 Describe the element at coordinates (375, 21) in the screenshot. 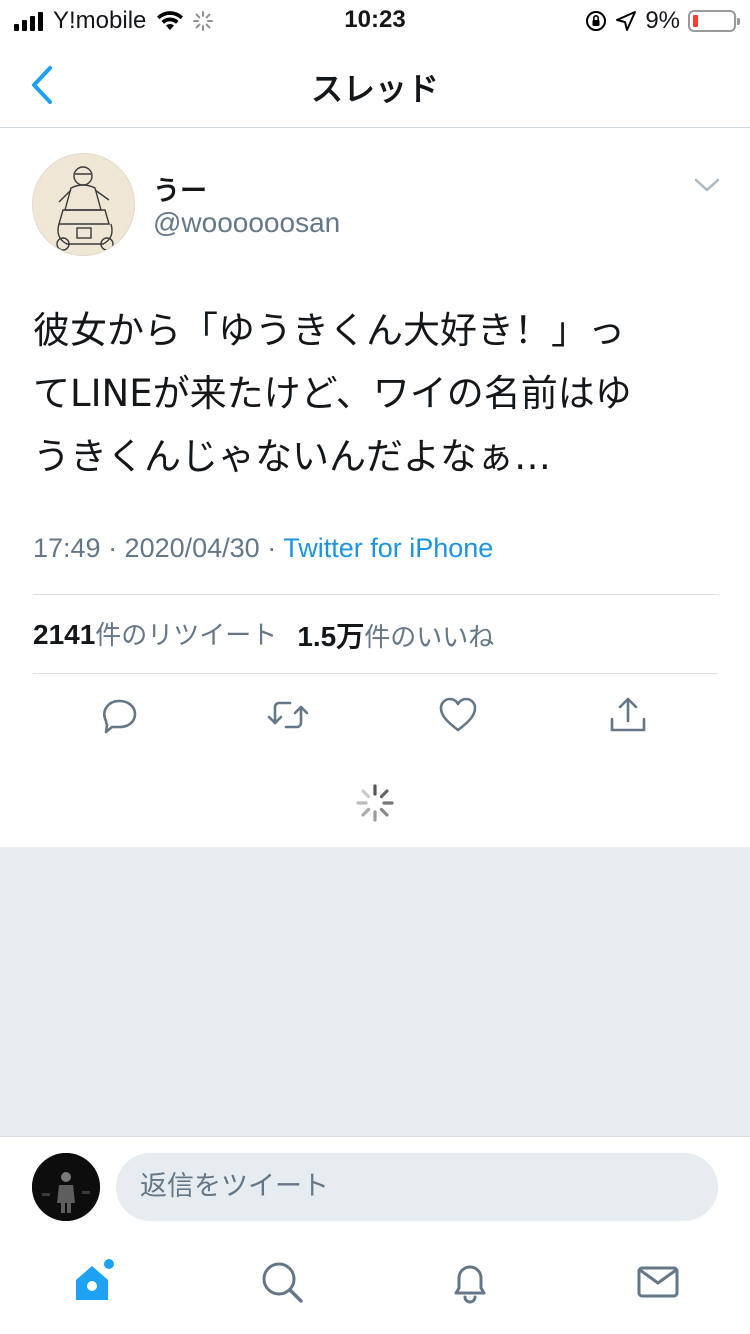

I see `status-bar: Y!mobile 10:23 9%` at that location.